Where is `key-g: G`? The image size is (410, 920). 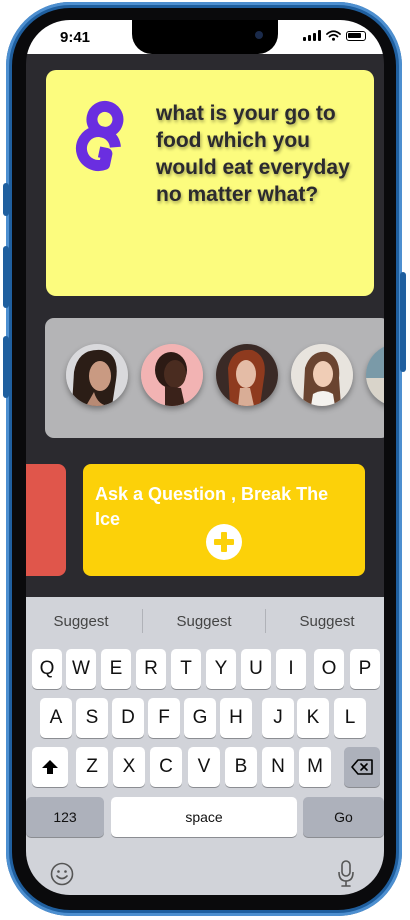 key-g: G is located at coordinates (200, 718).